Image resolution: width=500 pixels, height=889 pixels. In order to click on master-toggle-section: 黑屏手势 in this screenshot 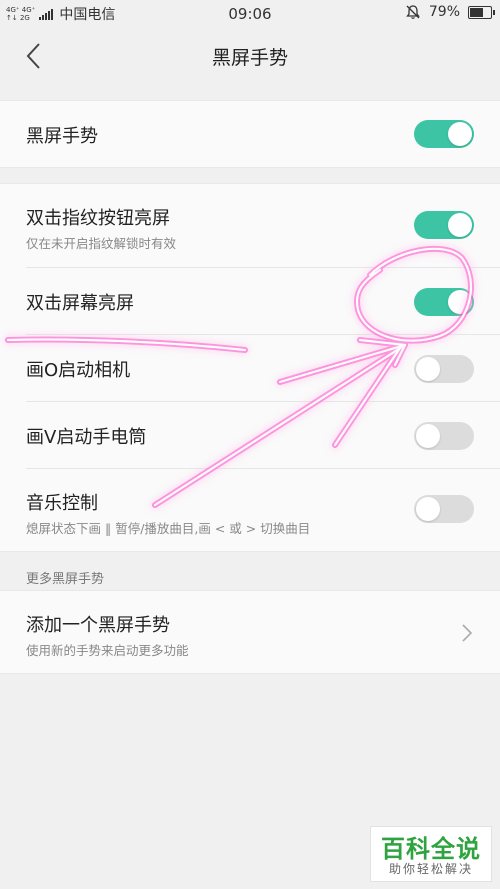, I will do `click(250, 134)`.